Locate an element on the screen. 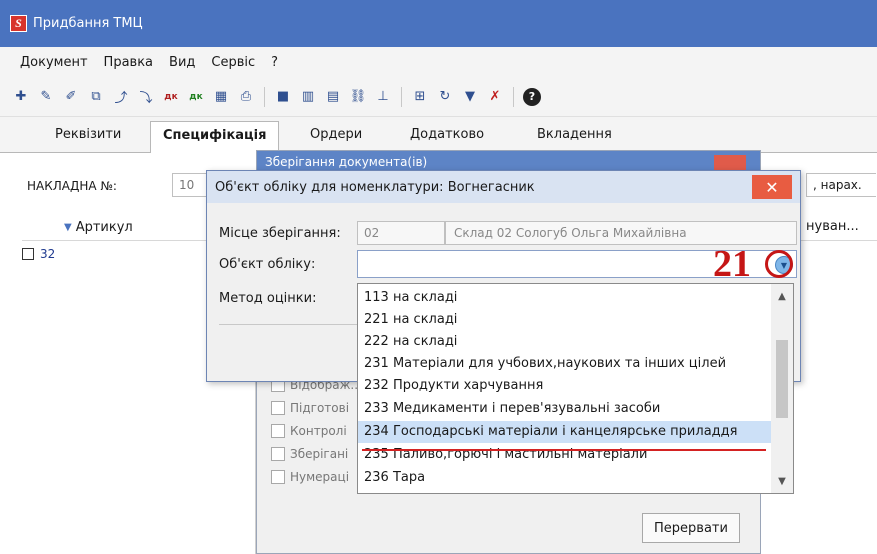  clear-filter-icon: ✗ is located at coordinates (495, 97).